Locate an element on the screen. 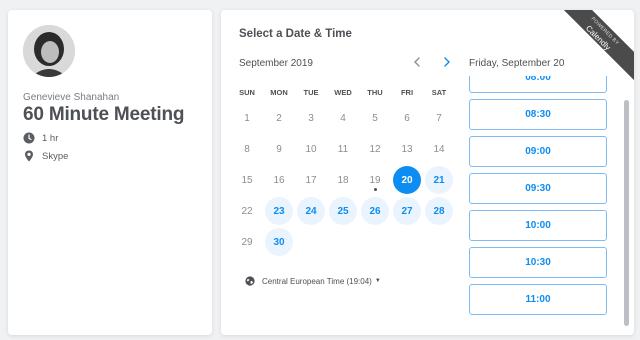  day-number: 24 is located at coordinates (311, 211).